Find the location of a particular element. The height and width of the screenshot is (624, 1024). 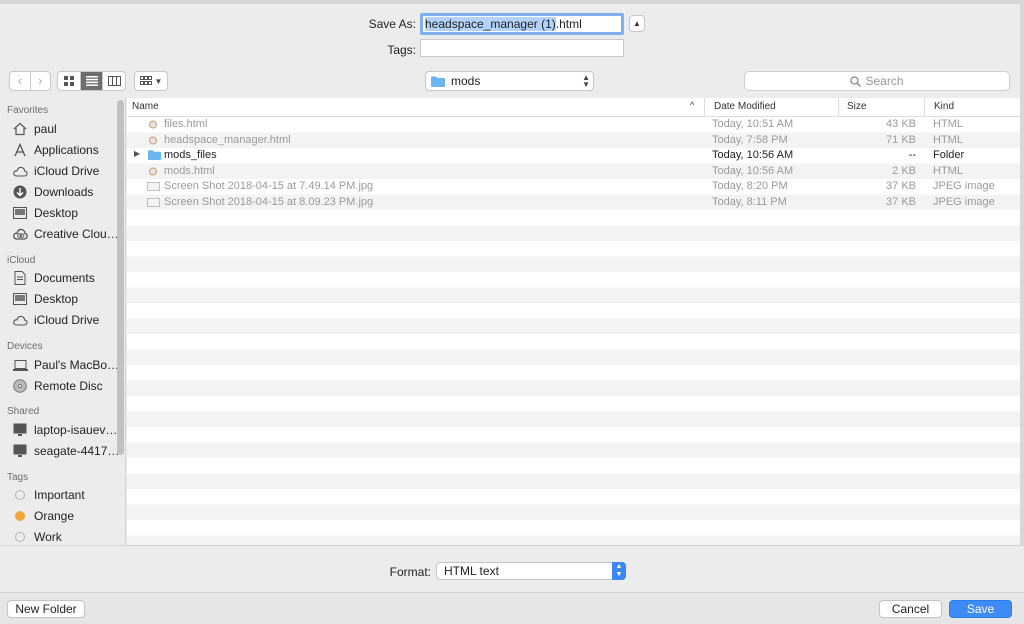

column-header-size: Size is located at coordinates (856, 106).